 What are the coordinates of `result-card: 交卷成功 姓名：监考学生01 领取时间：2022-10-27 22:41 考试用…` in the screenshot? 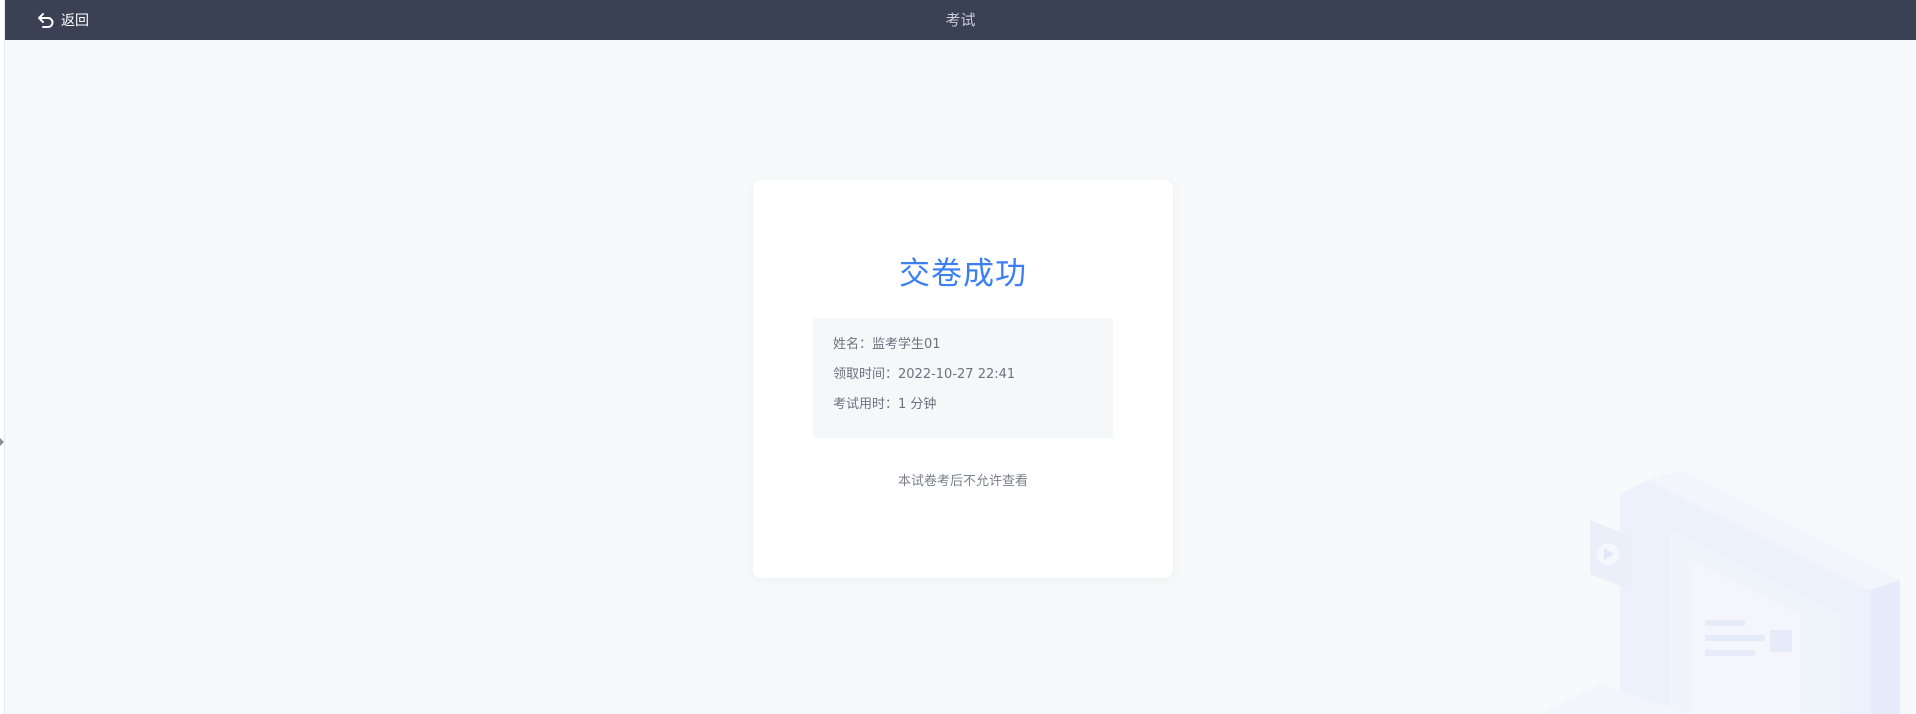 It's located at (963, 379).